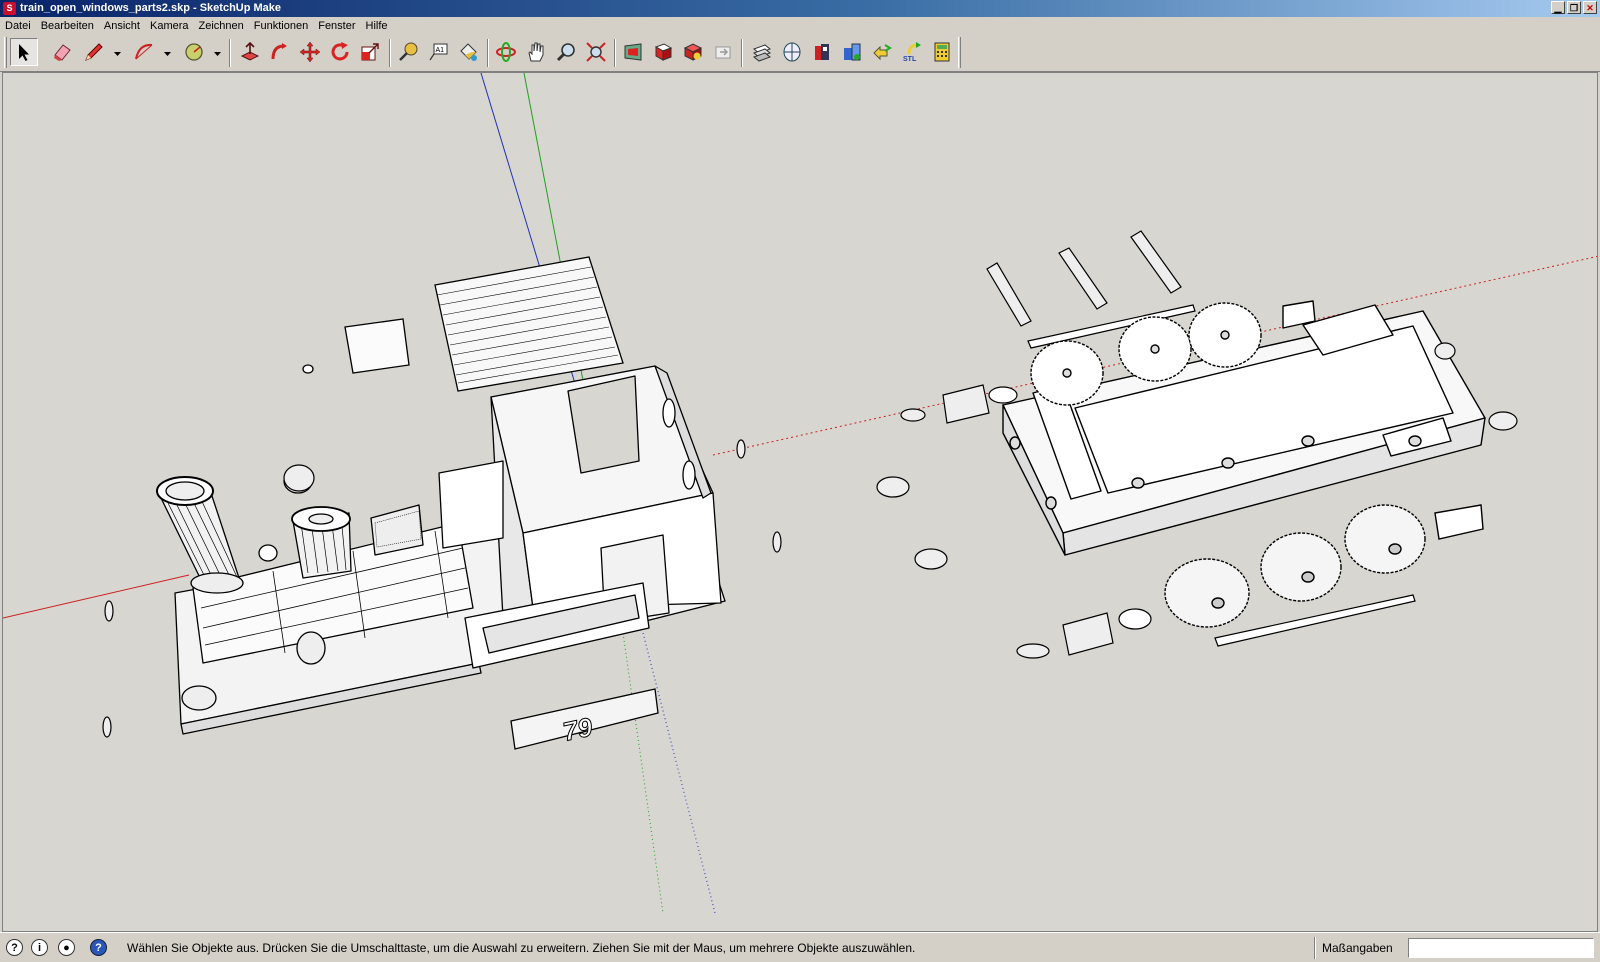  Describe the element at coordinates (1558, 7) in the screenshot. I see `minimize-button: ▁` at that location.